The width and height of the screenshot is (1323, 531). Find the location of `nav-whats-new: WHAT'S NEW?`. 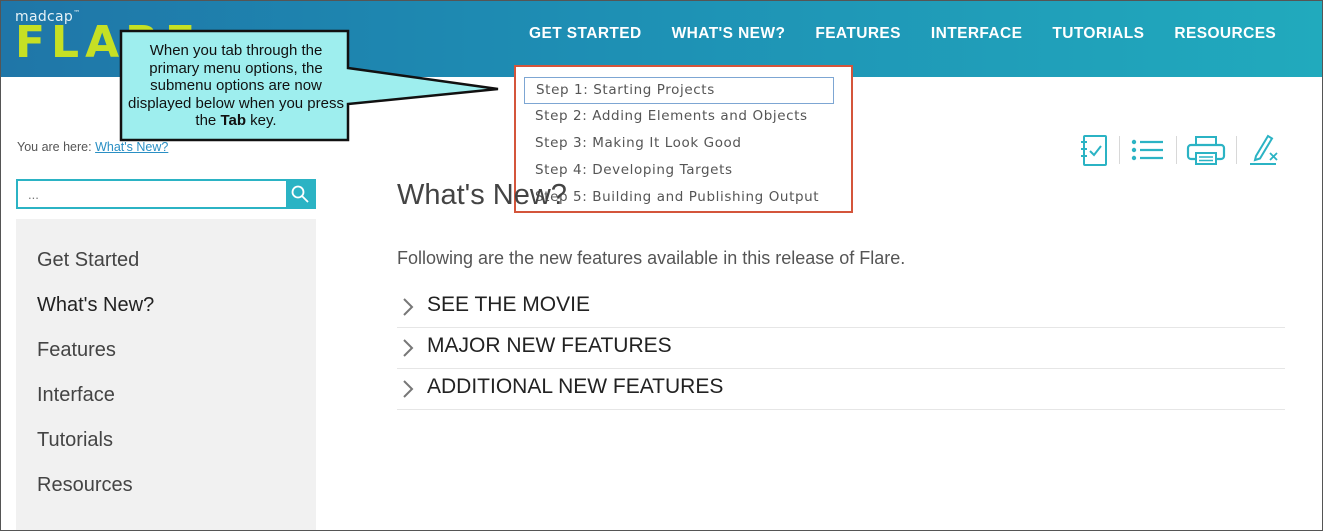

nav-whats-new: WHAT'S NEW? is located at coordinates (729, 34).